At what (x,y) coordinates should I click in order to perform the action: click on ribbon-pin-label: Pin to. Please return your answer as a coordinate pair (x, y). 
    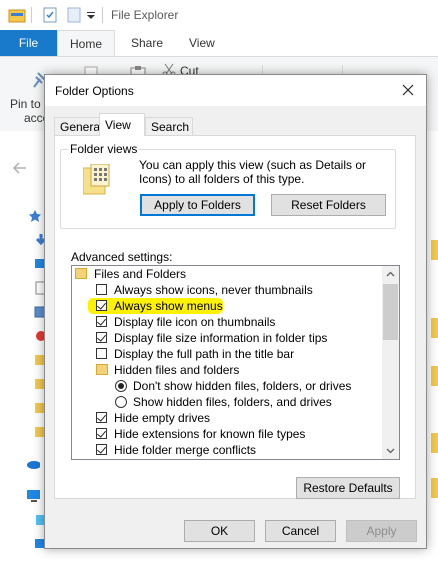
    Looking at the image, I should click on (25, 104).